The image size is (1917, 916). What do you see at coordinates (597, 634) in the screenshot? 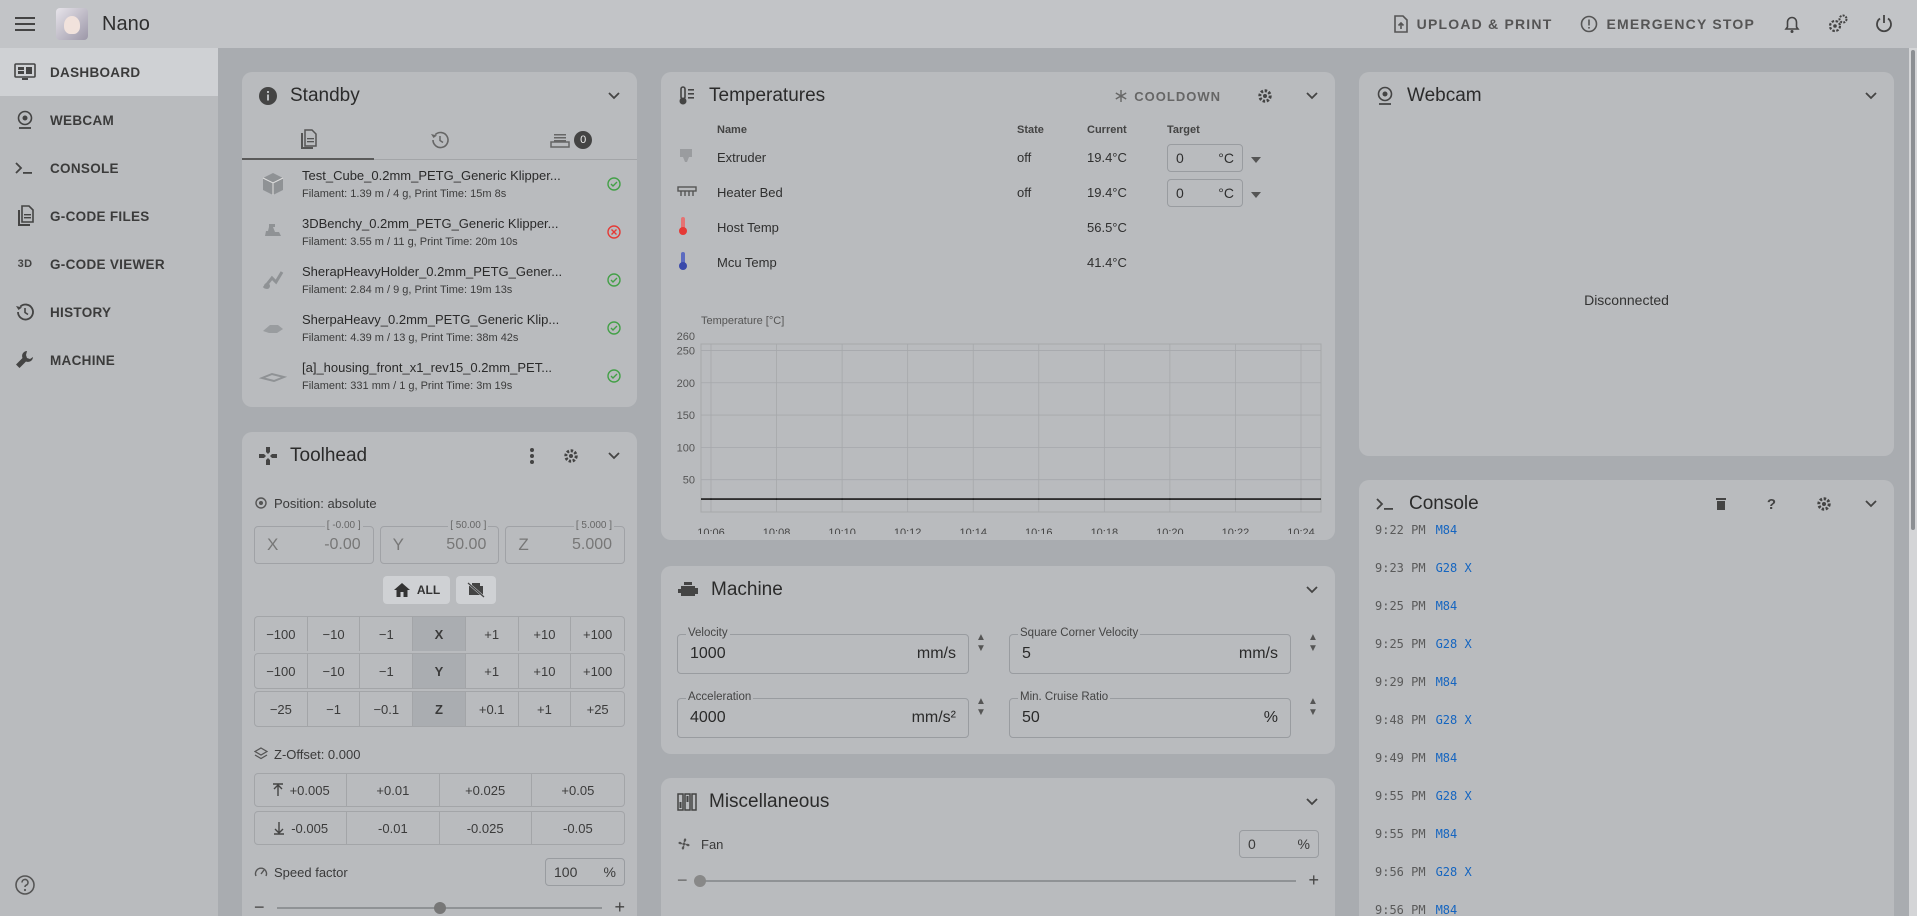
I see `jog-x-plus-100: +100` at bounding box center [597, 634].